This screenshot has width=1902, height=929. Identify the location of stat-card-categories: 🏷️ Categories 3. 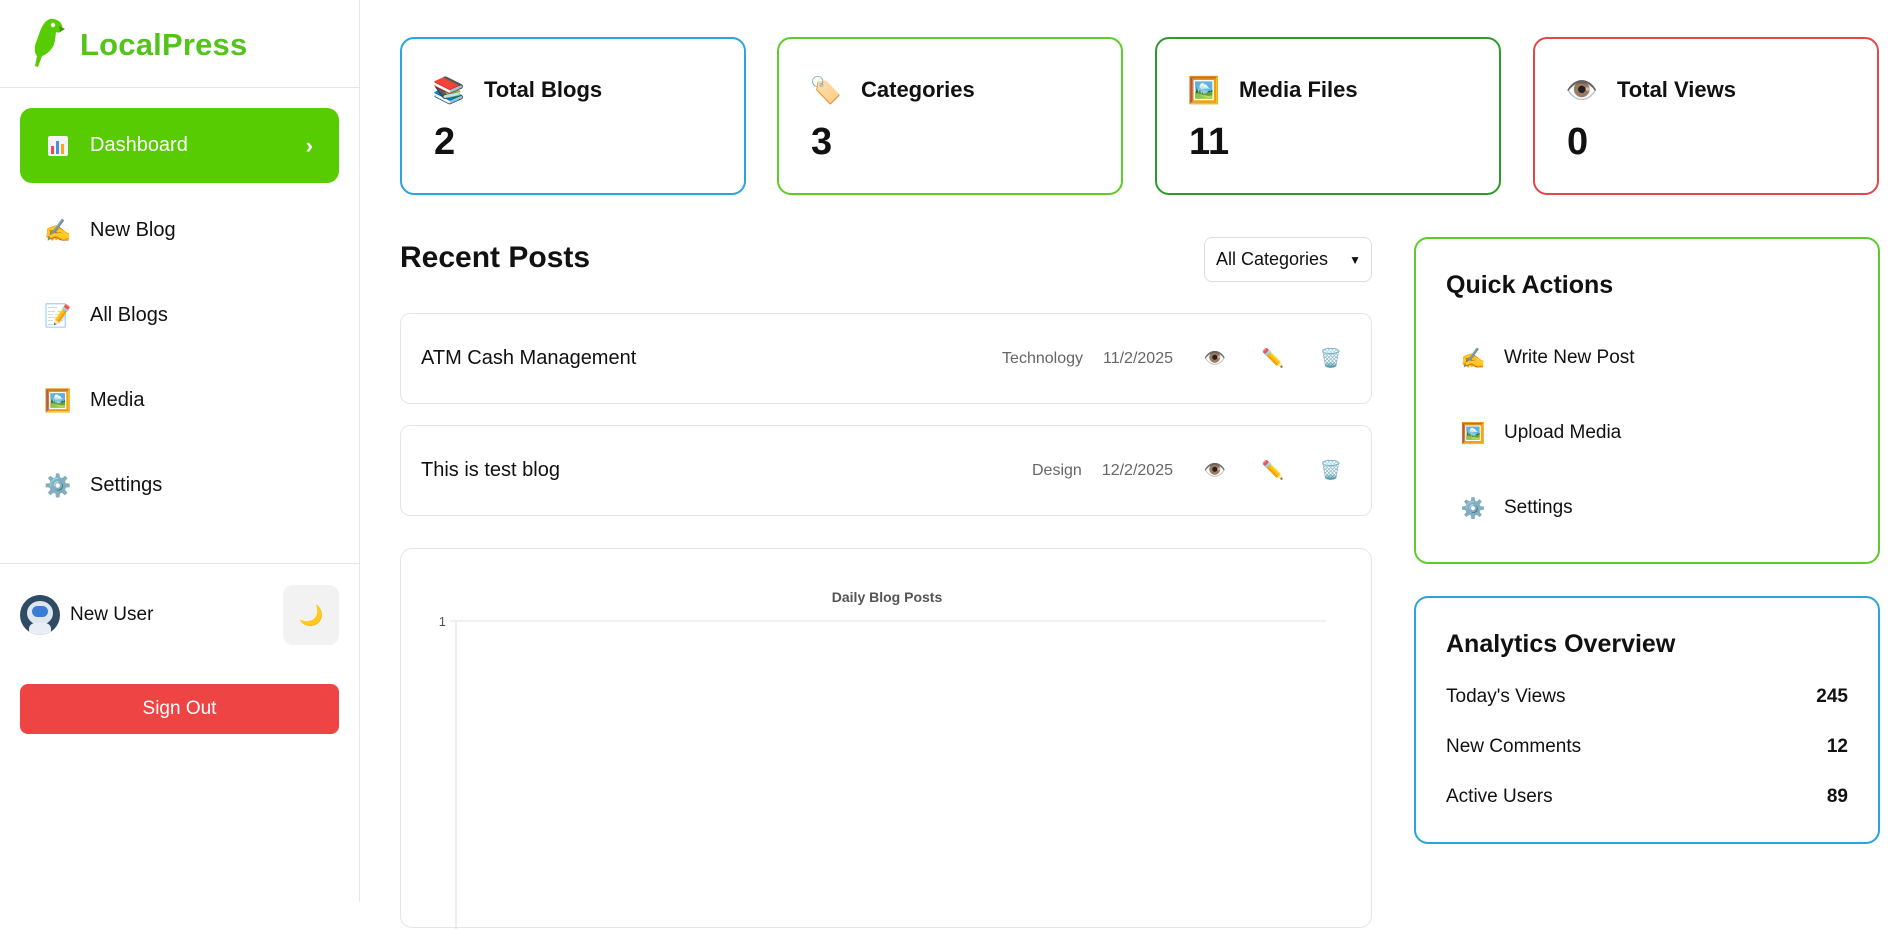
(950, 116).